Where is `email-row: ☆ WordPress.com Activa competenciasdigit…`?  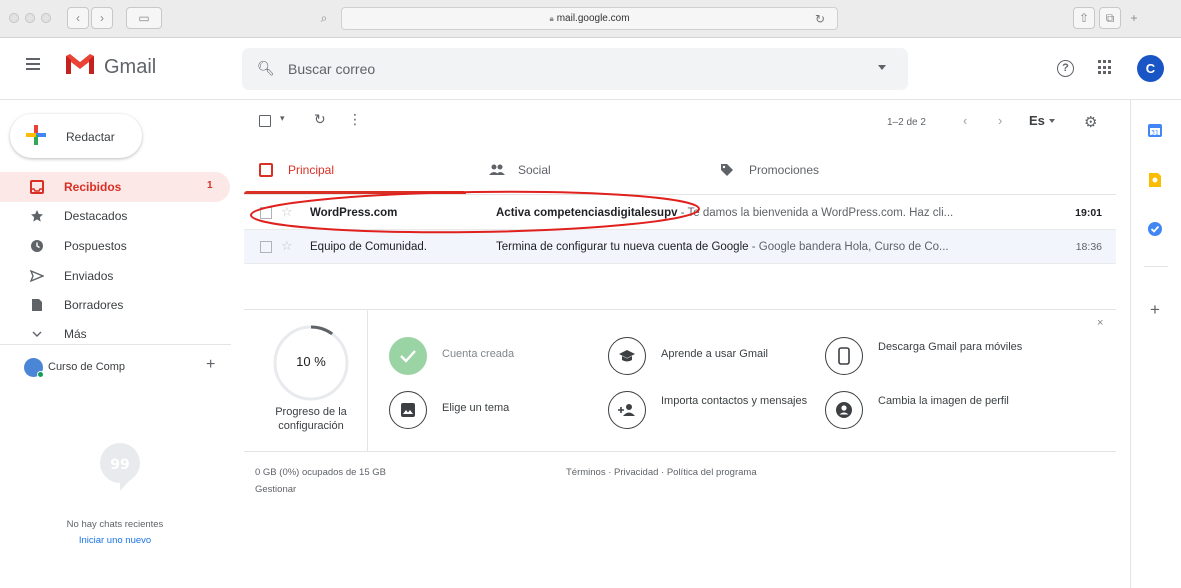
email-row: ☆ WordPress.com Activa competenciasdigit… is located at coordinates (680, 213).